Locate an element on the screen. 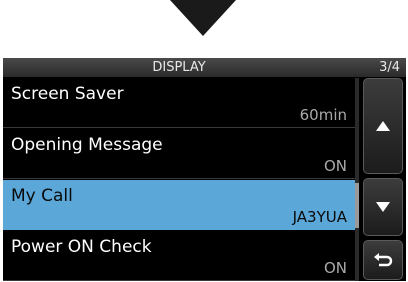 This screenshot has width=408, height=282. menu-header: DISPLAY 3/4 is located at coordinates (204, 67).